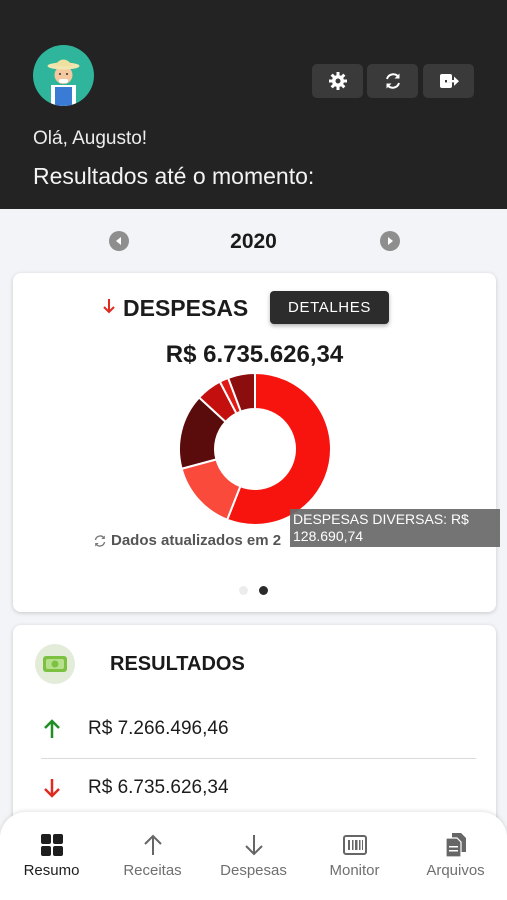 The width and height of the screenshot is (507, 900). What do you see at coordinates (90, 138) in the screenshot?
I see `greeting: Olá, Augusto!` at bounding box center [90, 138].